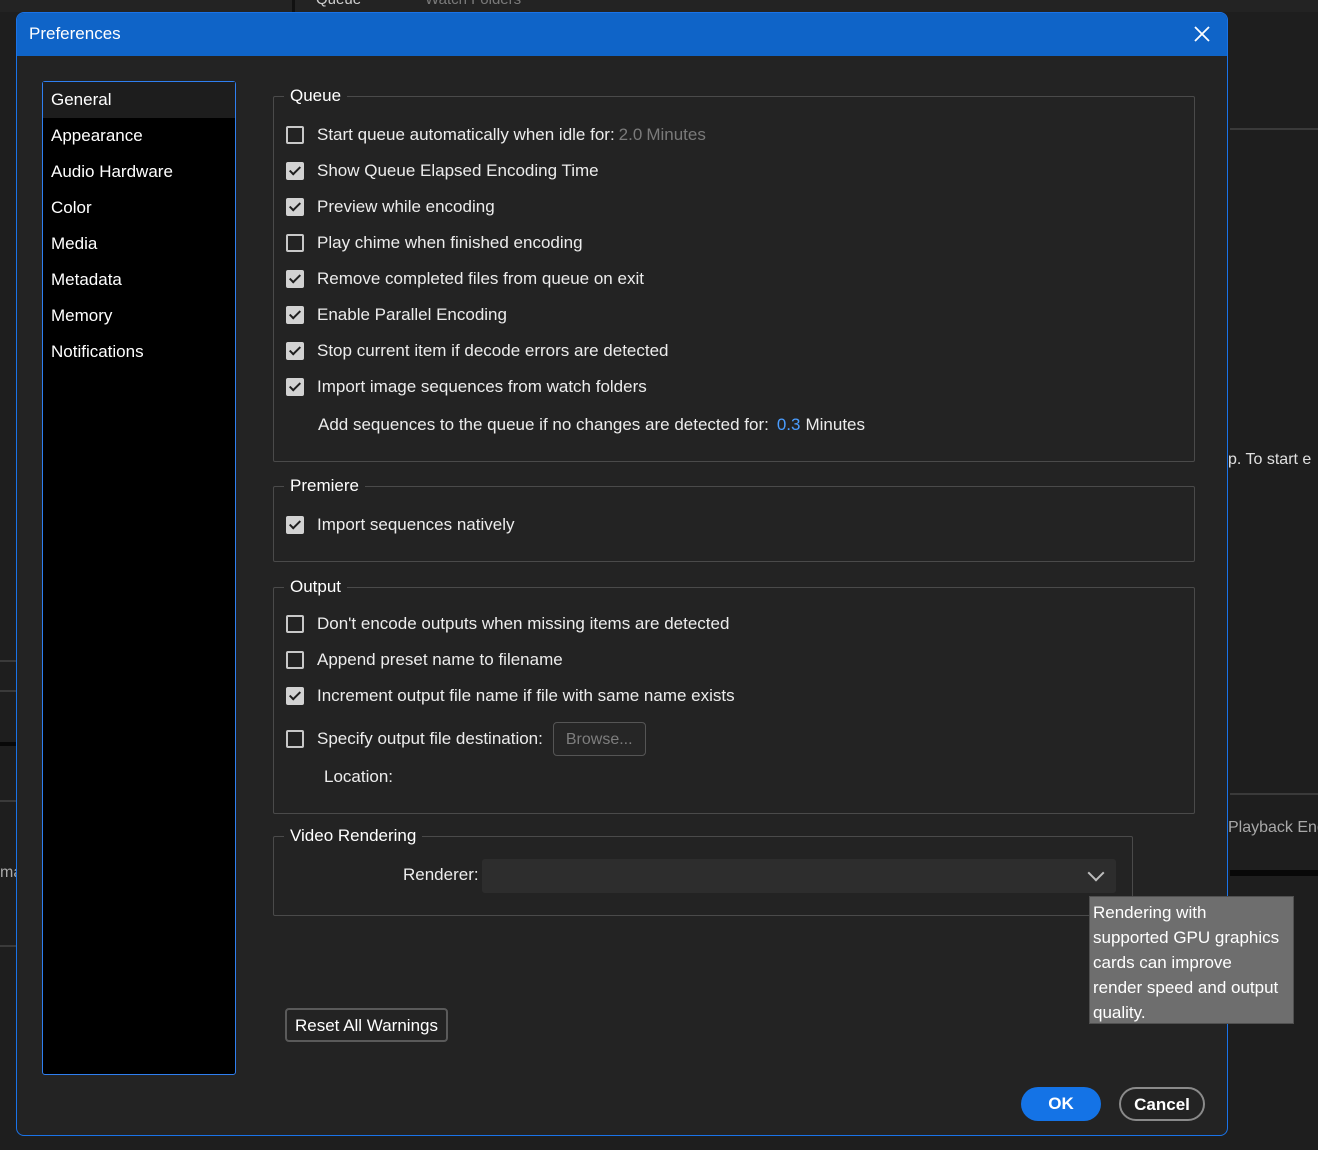 The height and width of the screenshot is (1150, 1318). What do you see at coordinates (353, 836) in the screenshot?
I see `video-rendering-legend: Video Rendering` at bounding box center [353, 836].